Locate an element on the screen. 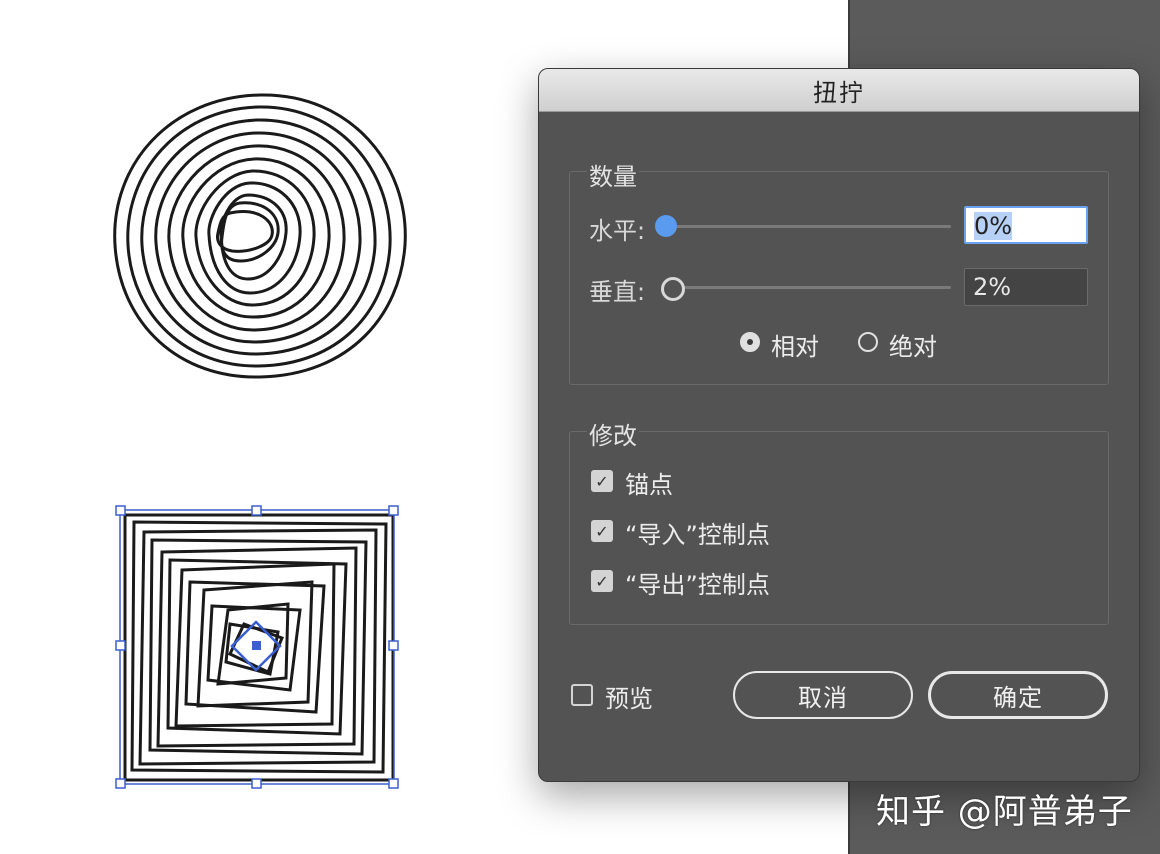  vertical-slider-track is located at coordinates (815, 287).